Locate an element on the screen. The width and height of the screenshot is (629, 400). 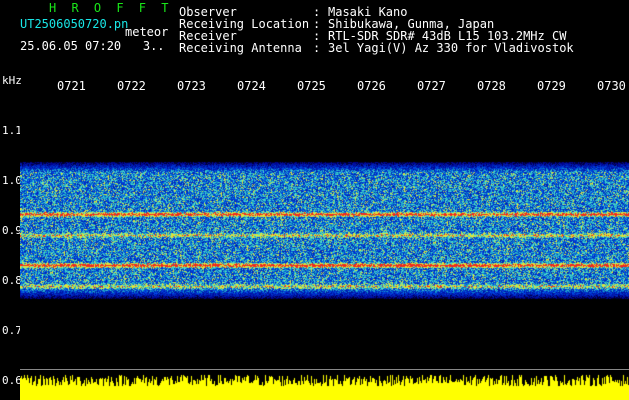
y-tick-label: 0.9 is located at coordinates (12, 230).